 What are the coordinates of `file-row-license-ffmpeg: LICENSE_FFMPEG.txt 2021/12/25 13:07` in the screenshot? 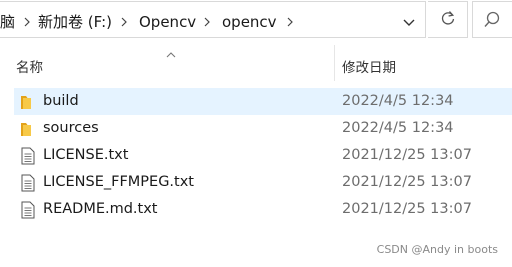 It's located at (263, 182).